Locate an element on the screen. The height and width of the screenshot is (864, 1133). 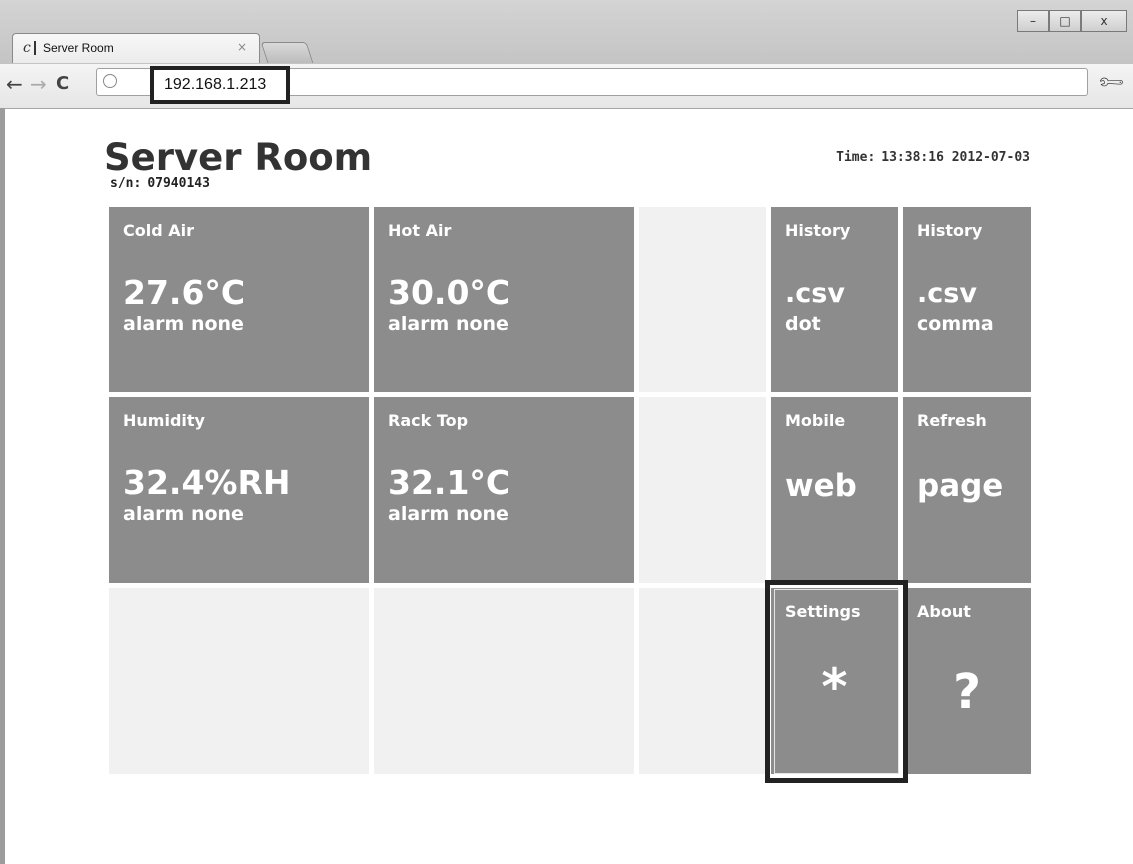
browser-tab: c Server Room × is located at coordinates (136, 48).